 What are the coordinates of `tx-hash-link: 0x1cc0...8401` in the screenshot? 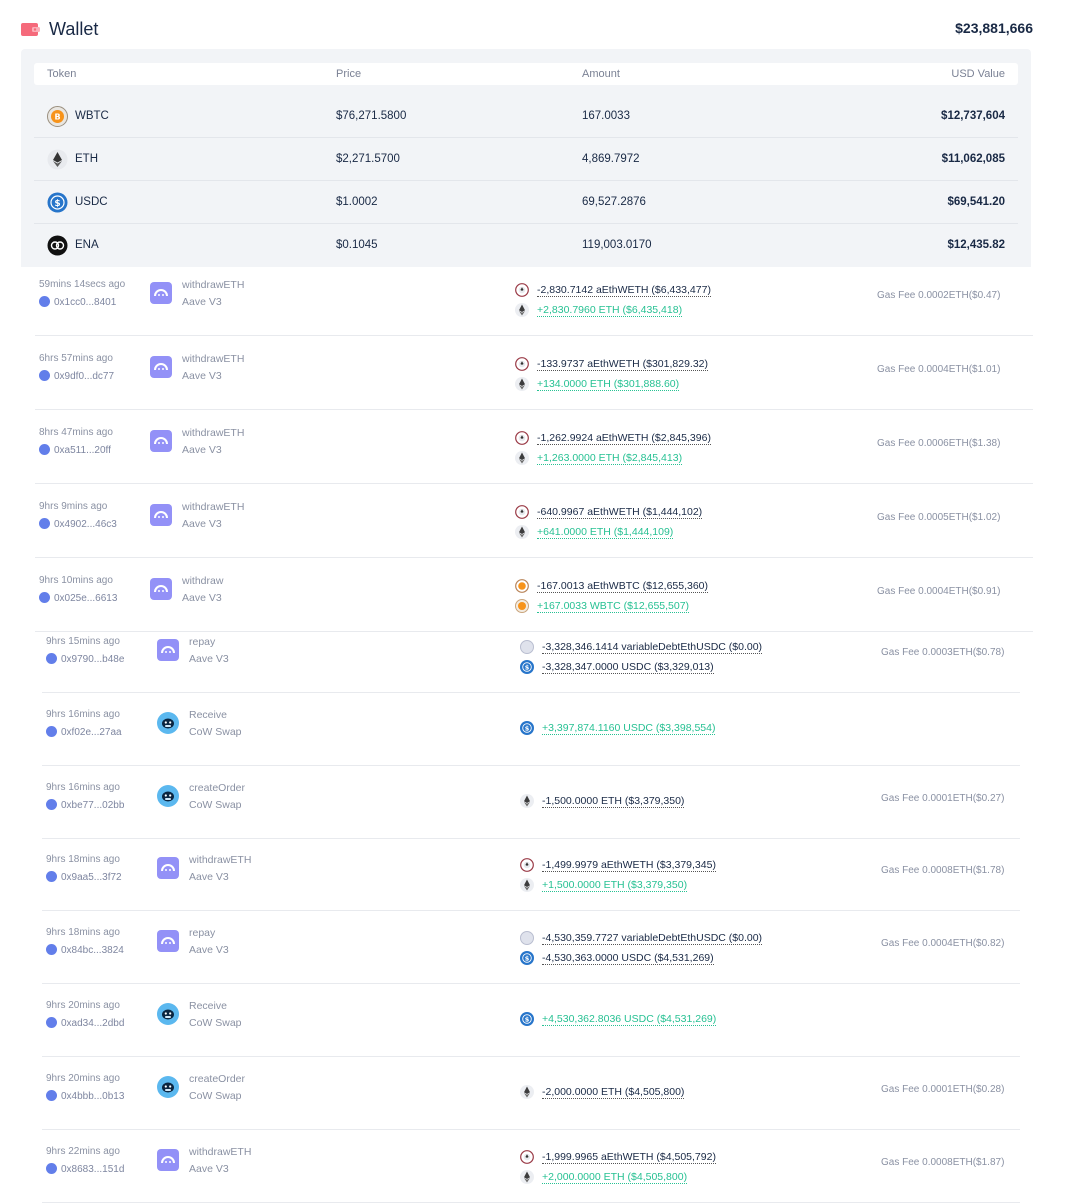 It's located at (77, 302).